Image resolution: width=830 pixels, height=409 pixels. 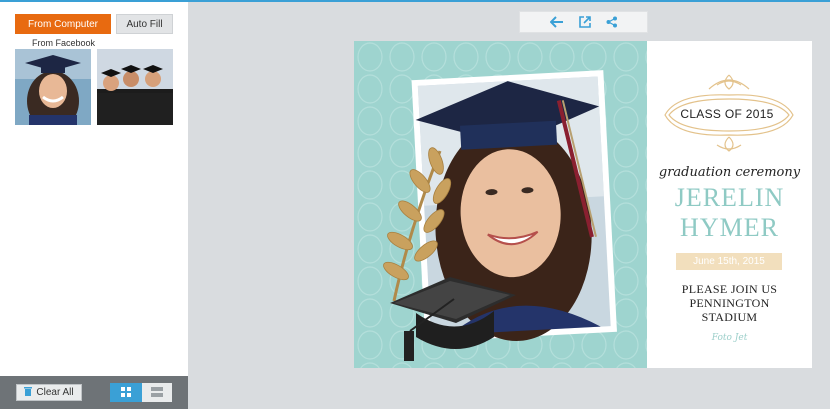 What do you see at coordinates (729, 289) in the screenshot?
I see `invite-line-1: PLEASE JOIN US` at bounding box center [729, 289].